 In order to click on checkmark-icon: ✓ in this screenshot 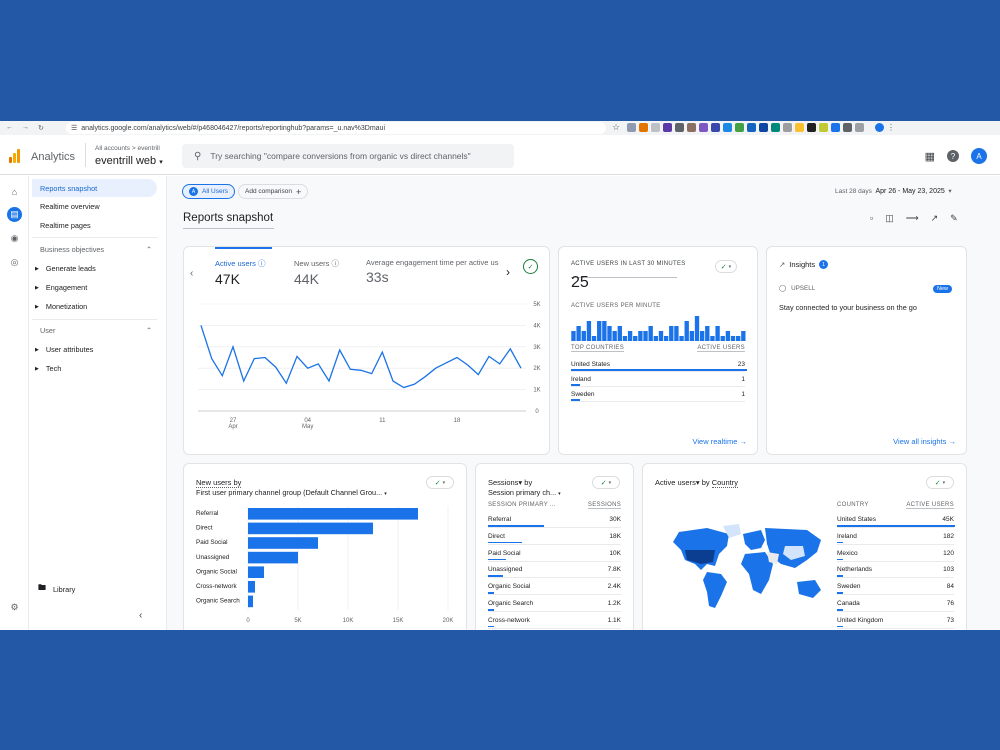, I will do `click(530, 266)`.